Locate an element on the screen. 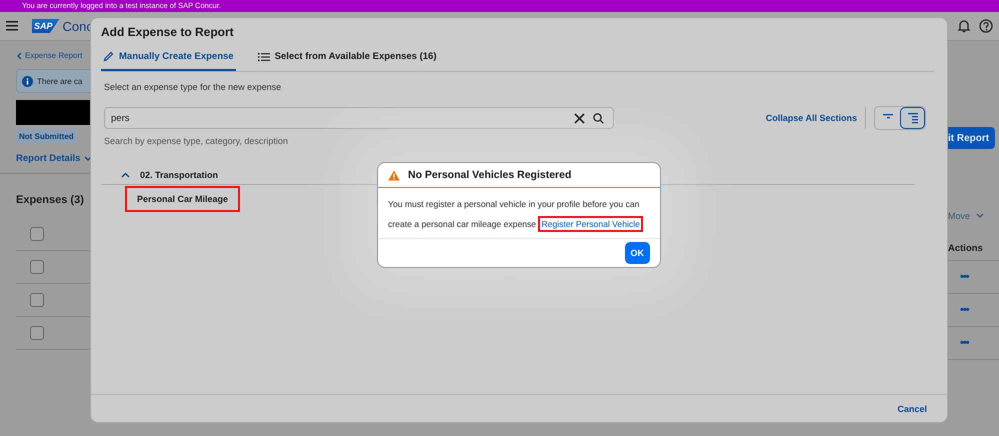 This screenshot has width=999, height=436. alert-title: No Personal Vehicles Registered is located at coordinates (490, 175).